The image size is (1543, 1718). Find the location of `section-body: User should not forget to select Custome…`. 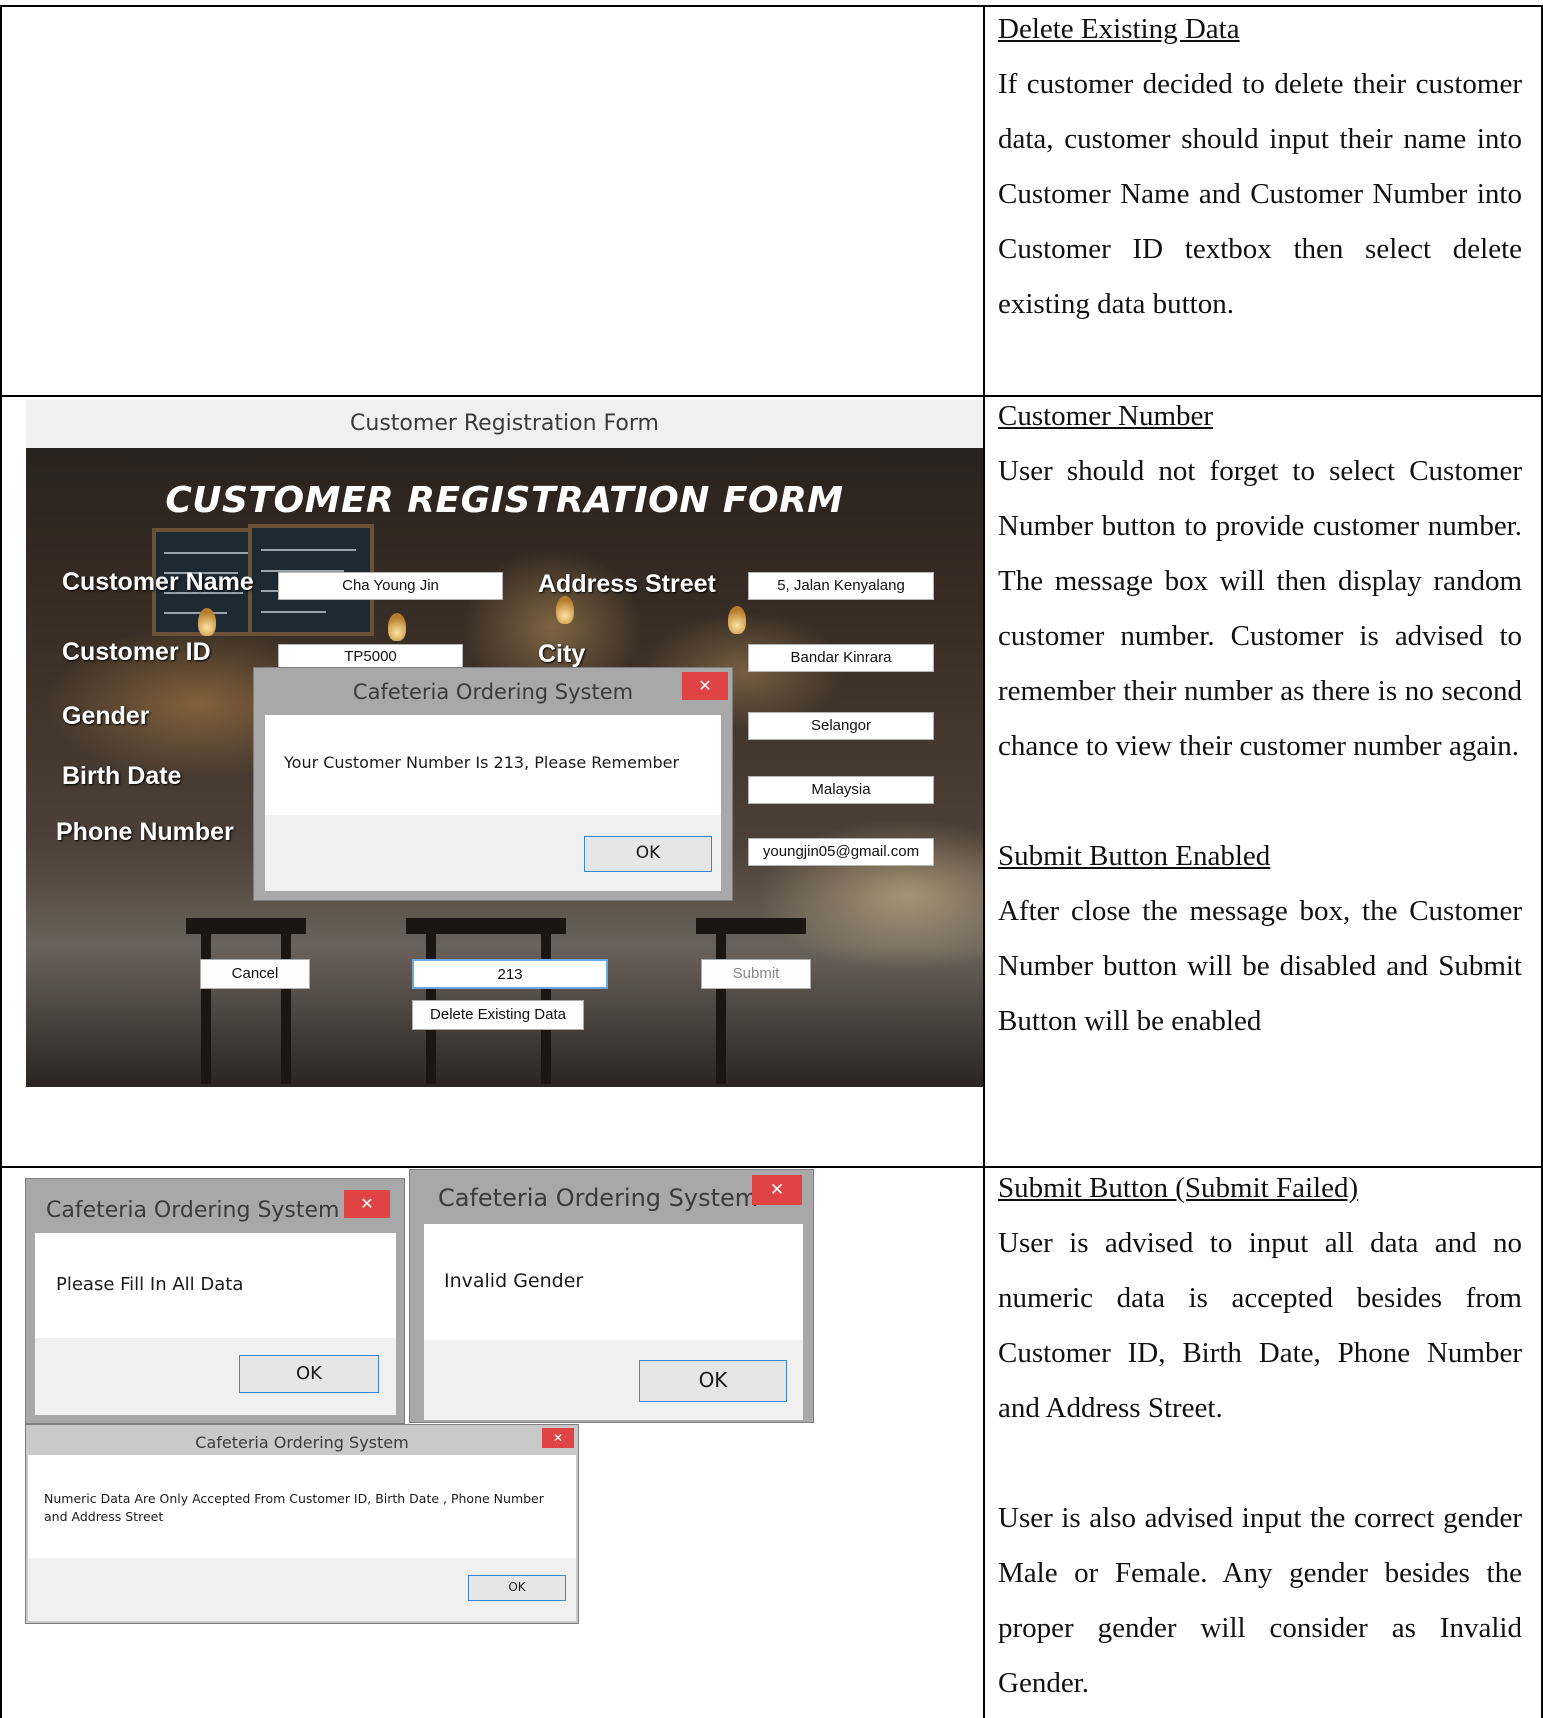

section-body: User should not forget to select Custome… is located at coordinates (1260, 608).